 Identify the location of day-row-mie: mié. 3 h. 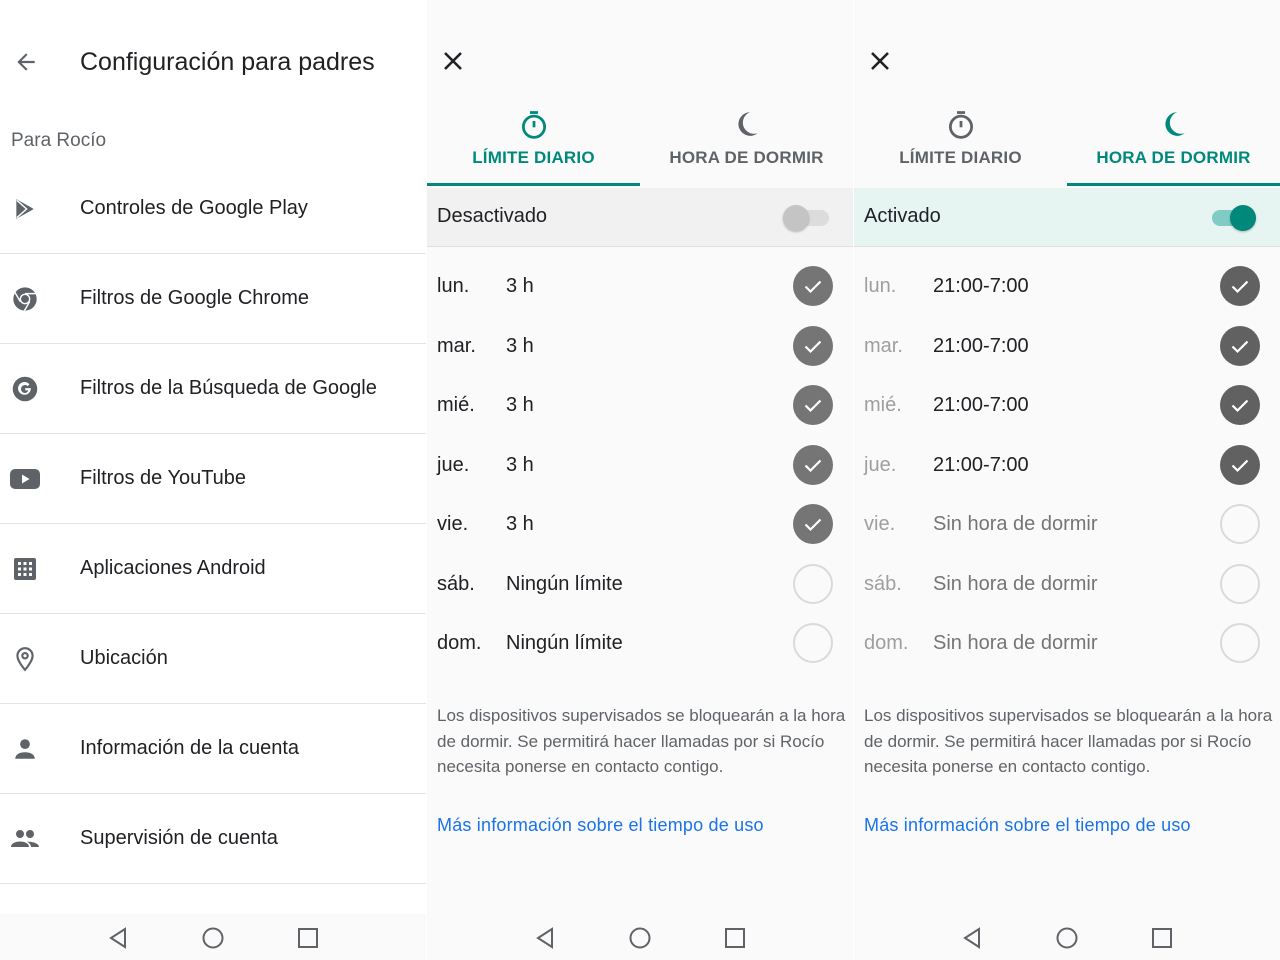
(640, 405).